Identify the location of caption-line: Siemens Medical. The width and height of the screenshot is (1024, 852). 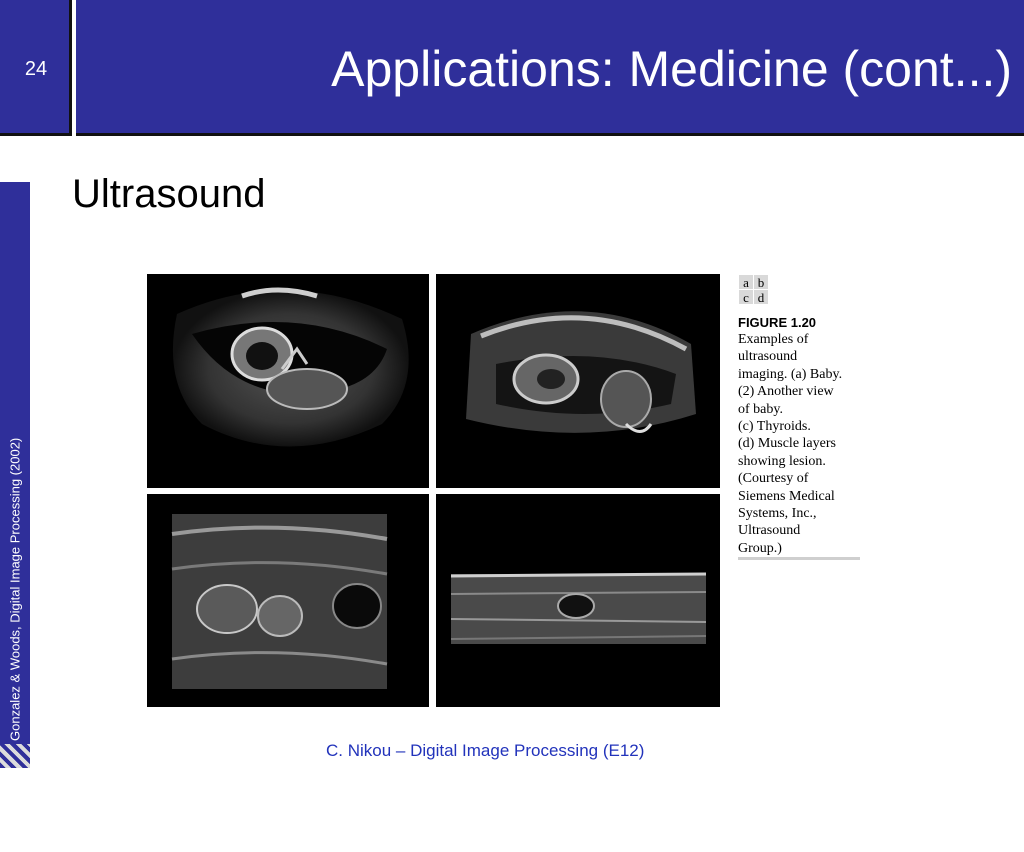
(786, 496).